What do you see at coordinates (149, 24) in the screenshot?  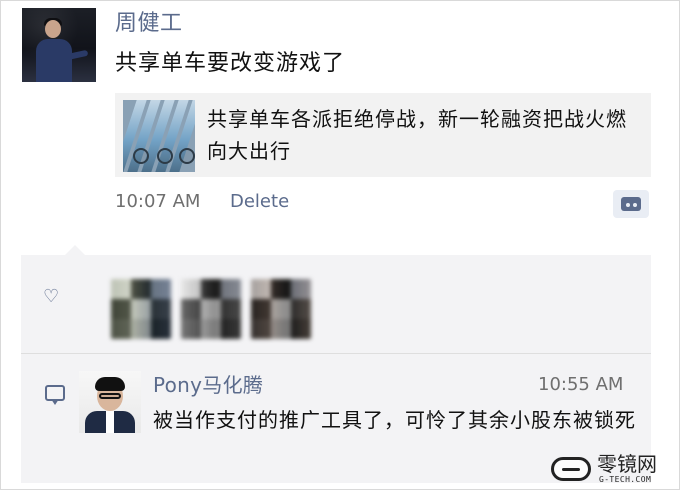 I see `post-author-name: 周健工` at bounding box center [149, 24].